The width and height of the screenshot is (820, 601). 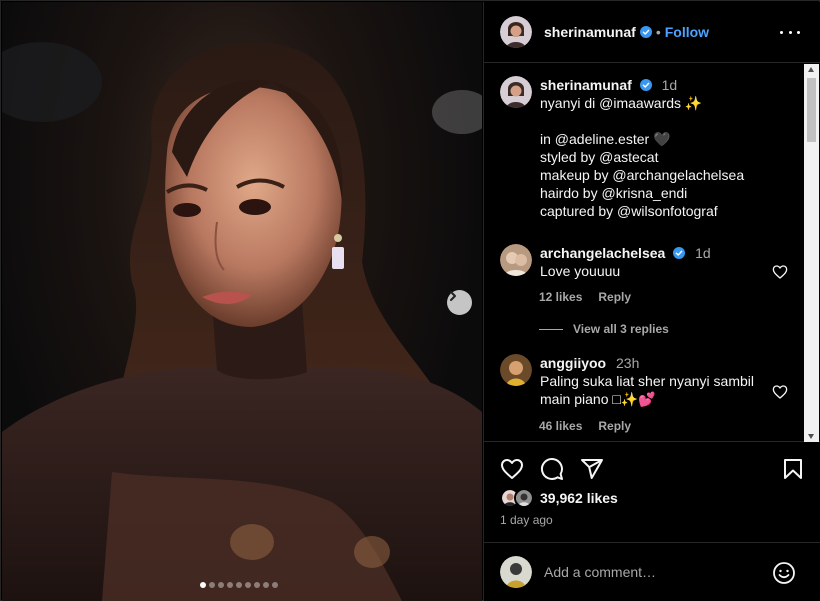 What do you see at coordinates (811, 69) in the screenshot?
I see `scroll-up-arrow` at bounding box center [811, 69].